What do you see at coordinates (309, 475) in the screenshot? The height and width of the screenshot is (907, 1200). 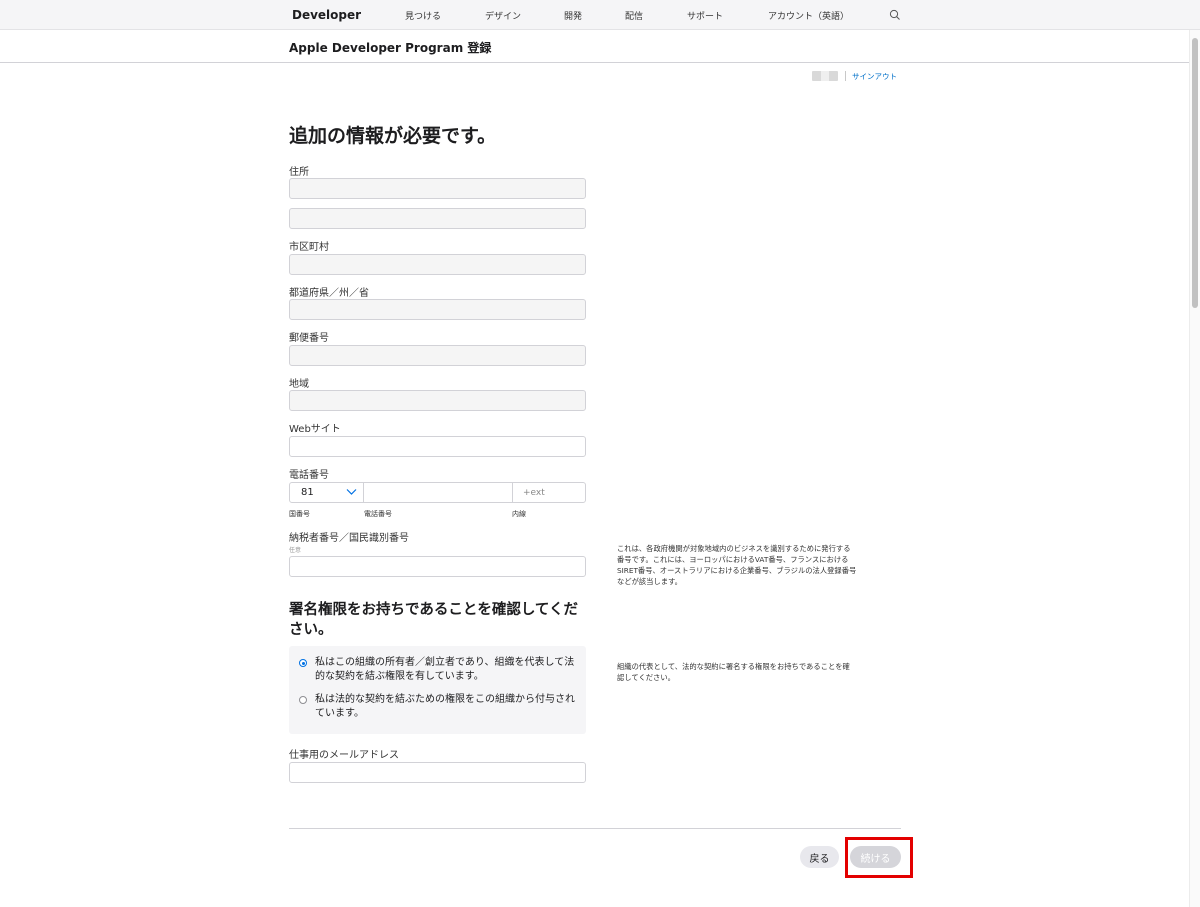 I see `phone-label: 電話番号` at bounding box center [309, 475].